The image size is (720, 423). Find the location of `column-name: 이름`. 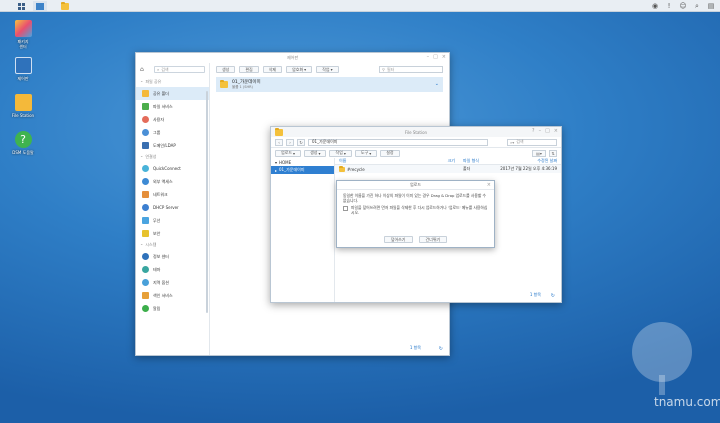

column-name: 이름 is located at coordinates (380, 161).